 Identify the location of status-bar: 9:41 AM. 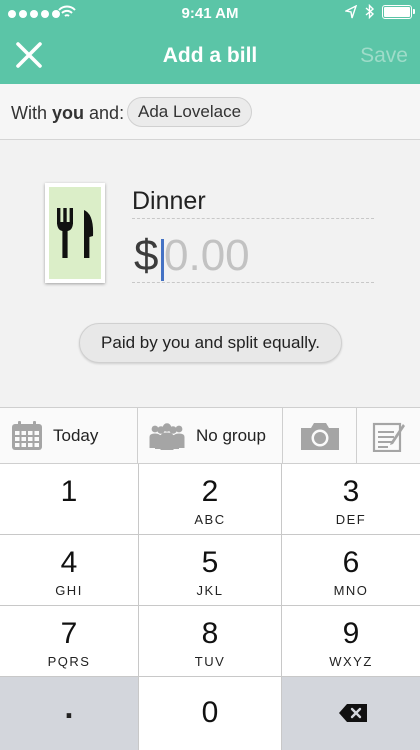
(210, 14).